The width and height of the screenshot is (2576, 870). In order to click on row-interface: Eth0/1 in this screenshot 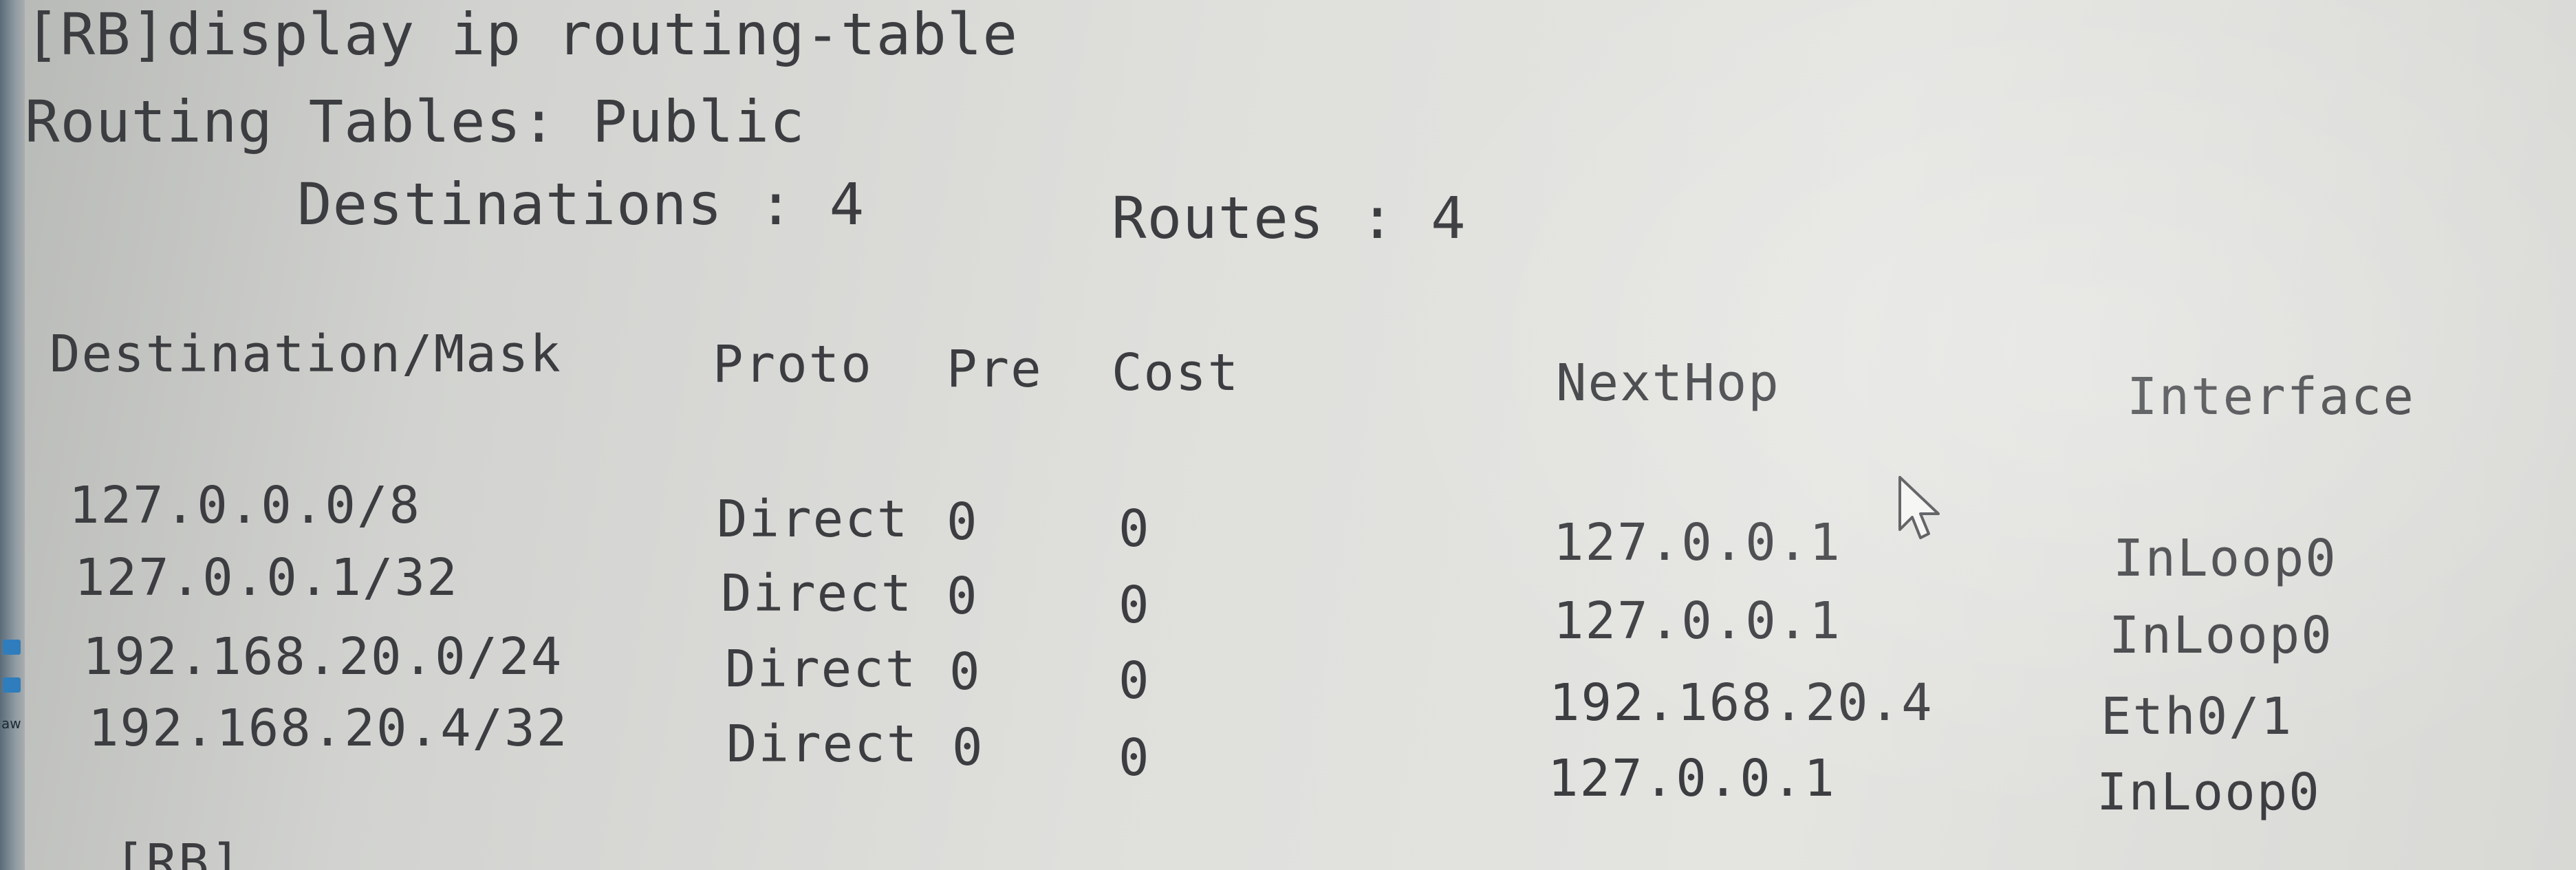, I will do `click(2197, 717)`.